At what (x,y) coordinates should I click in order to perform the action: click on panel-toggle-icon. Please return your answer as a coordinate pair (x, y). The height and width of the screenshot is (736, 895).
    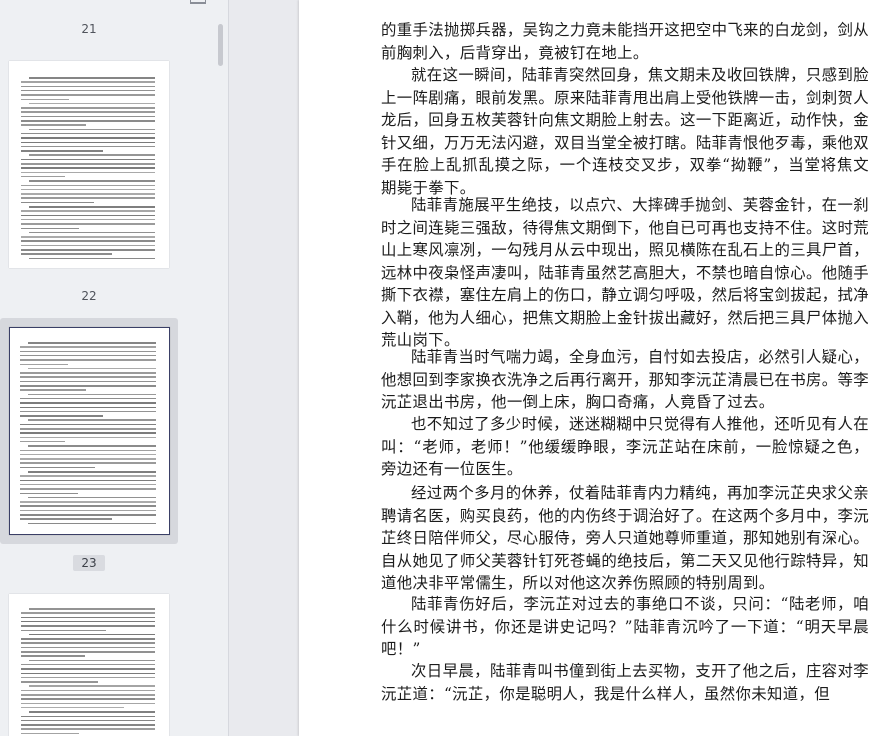
    Looking at the image, I should click on (198, 2).